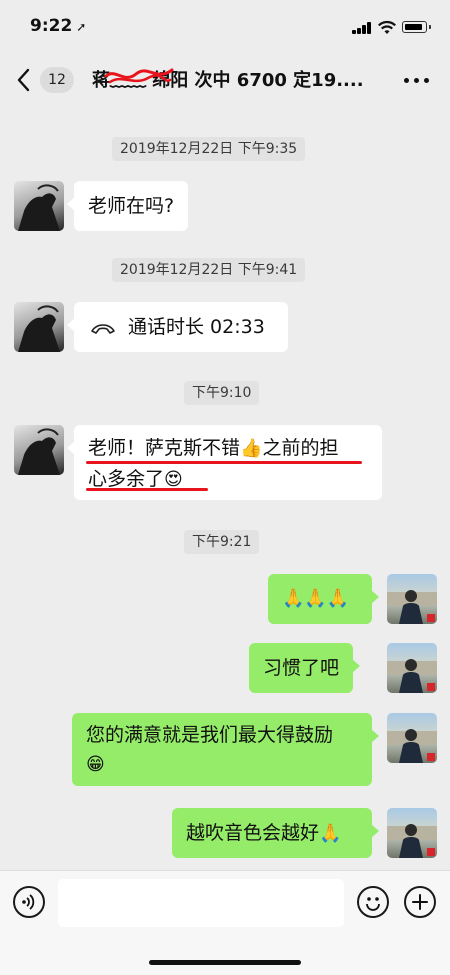  What do you see at coordinates (210, 735) in the screenshot?
I see `message-text: 您的满意就是我们最大得鼓励` at bounding box center [210, 735].